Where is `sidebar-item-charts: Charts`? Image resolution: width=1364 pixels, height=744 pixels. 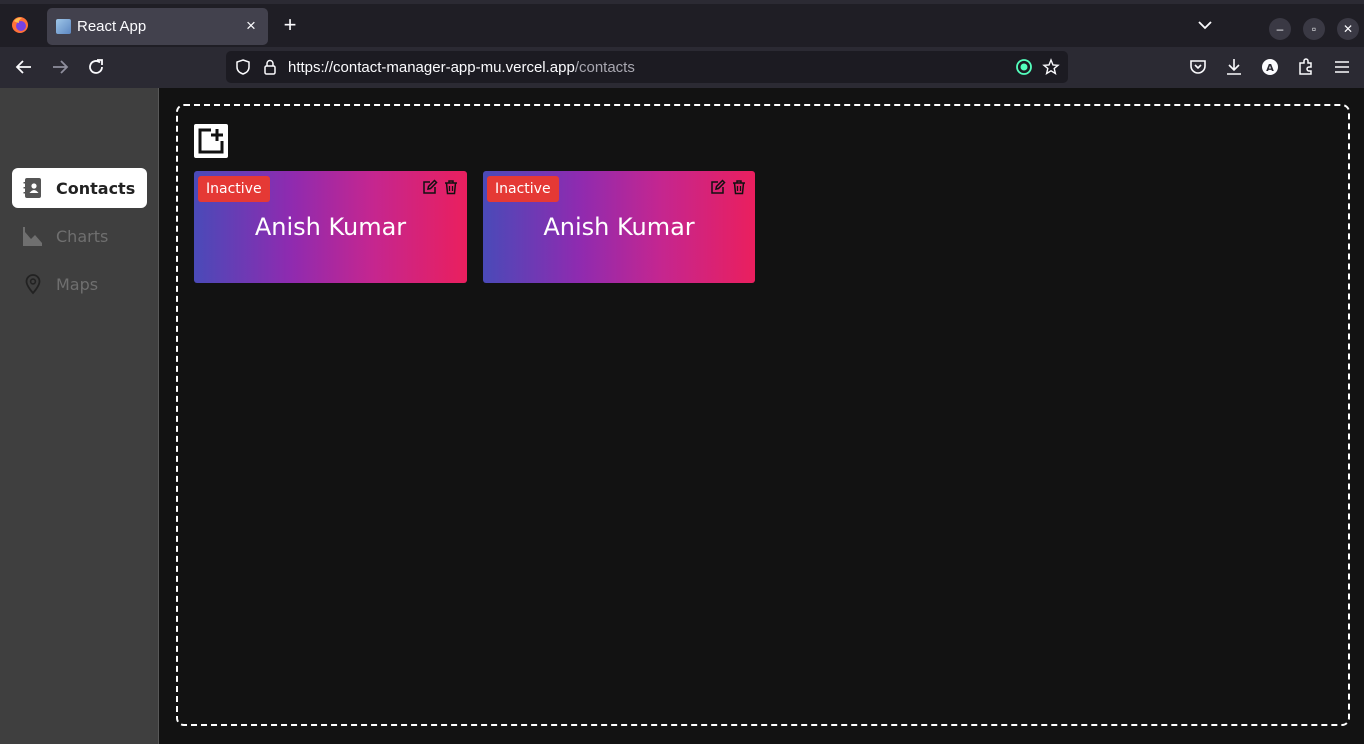
sidebar-item-charts: Charts is located at coordinates (79, 236).